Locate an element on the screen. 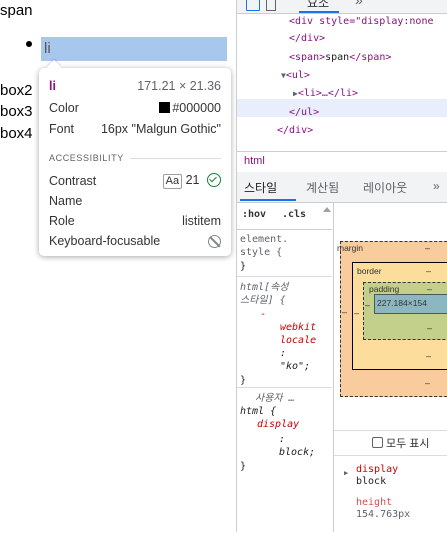 This screenshot has width=447, height=533. tooltip-name-label: Name is located at coordinates (66, 201).